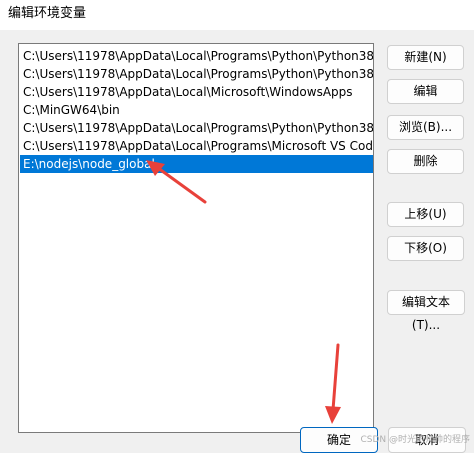 The width and height of the screenshot is (474, 453). What do you see at coordinates (47, 13) in the screenshot?
I see `window-title: 编辑环境变量` at bounding box center [47, 13].